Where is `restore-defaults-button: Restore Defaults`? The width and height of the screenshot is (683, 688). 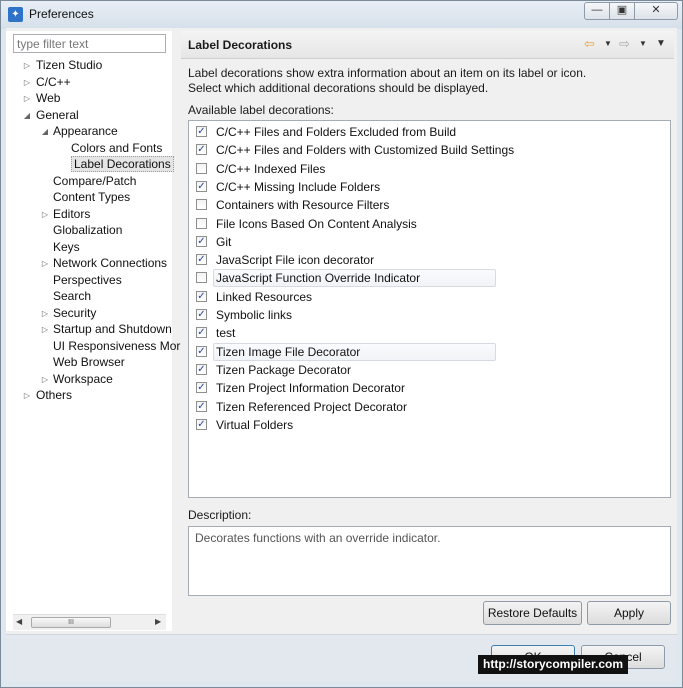 restore-defaults-button: Restore Defaults is located at coordinates (532, 613).